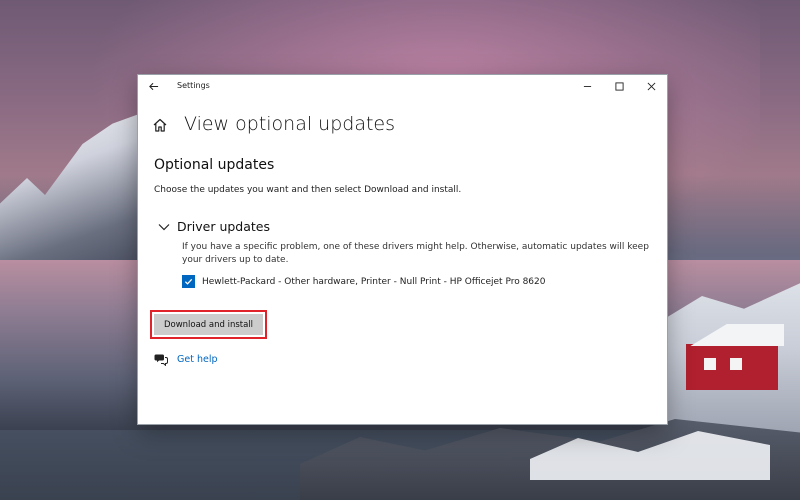 The width and height of the screenshot is (800, 500). I want to click on minimize-button, so click(587, 86).